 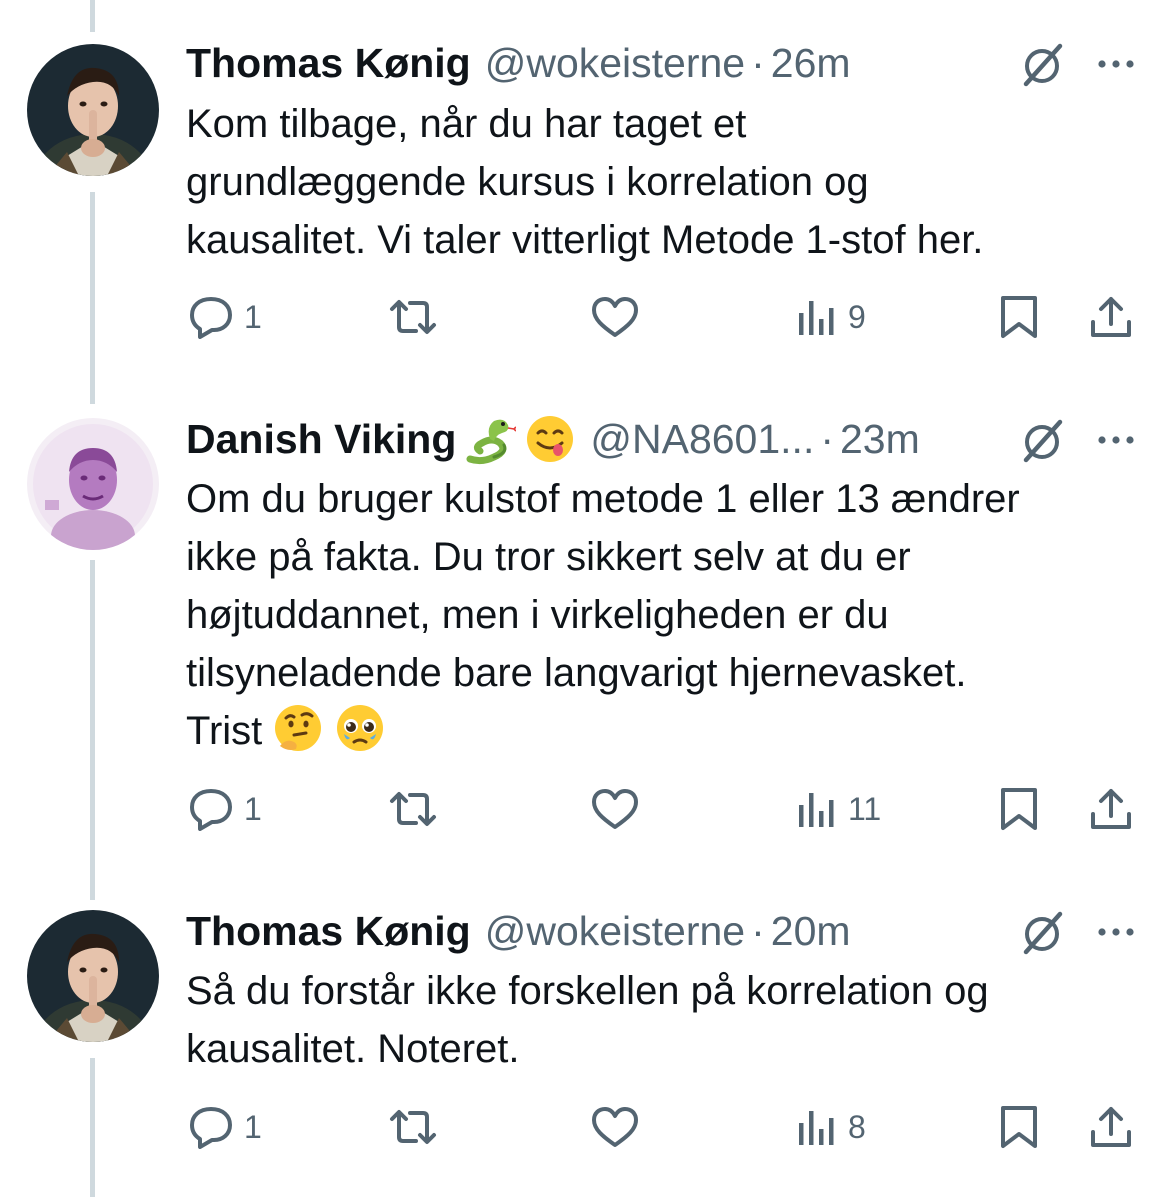 What do you see at coordinates (811, 931) in the screenshot?
I see `timestamp: 20m` at bounding box center [811, 931].